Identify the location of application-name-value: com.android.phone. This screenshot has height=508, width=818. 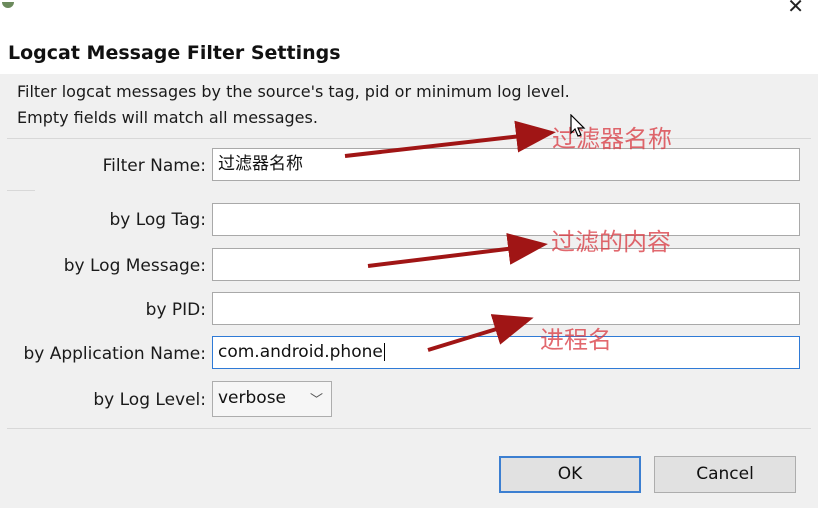
(300, 352).